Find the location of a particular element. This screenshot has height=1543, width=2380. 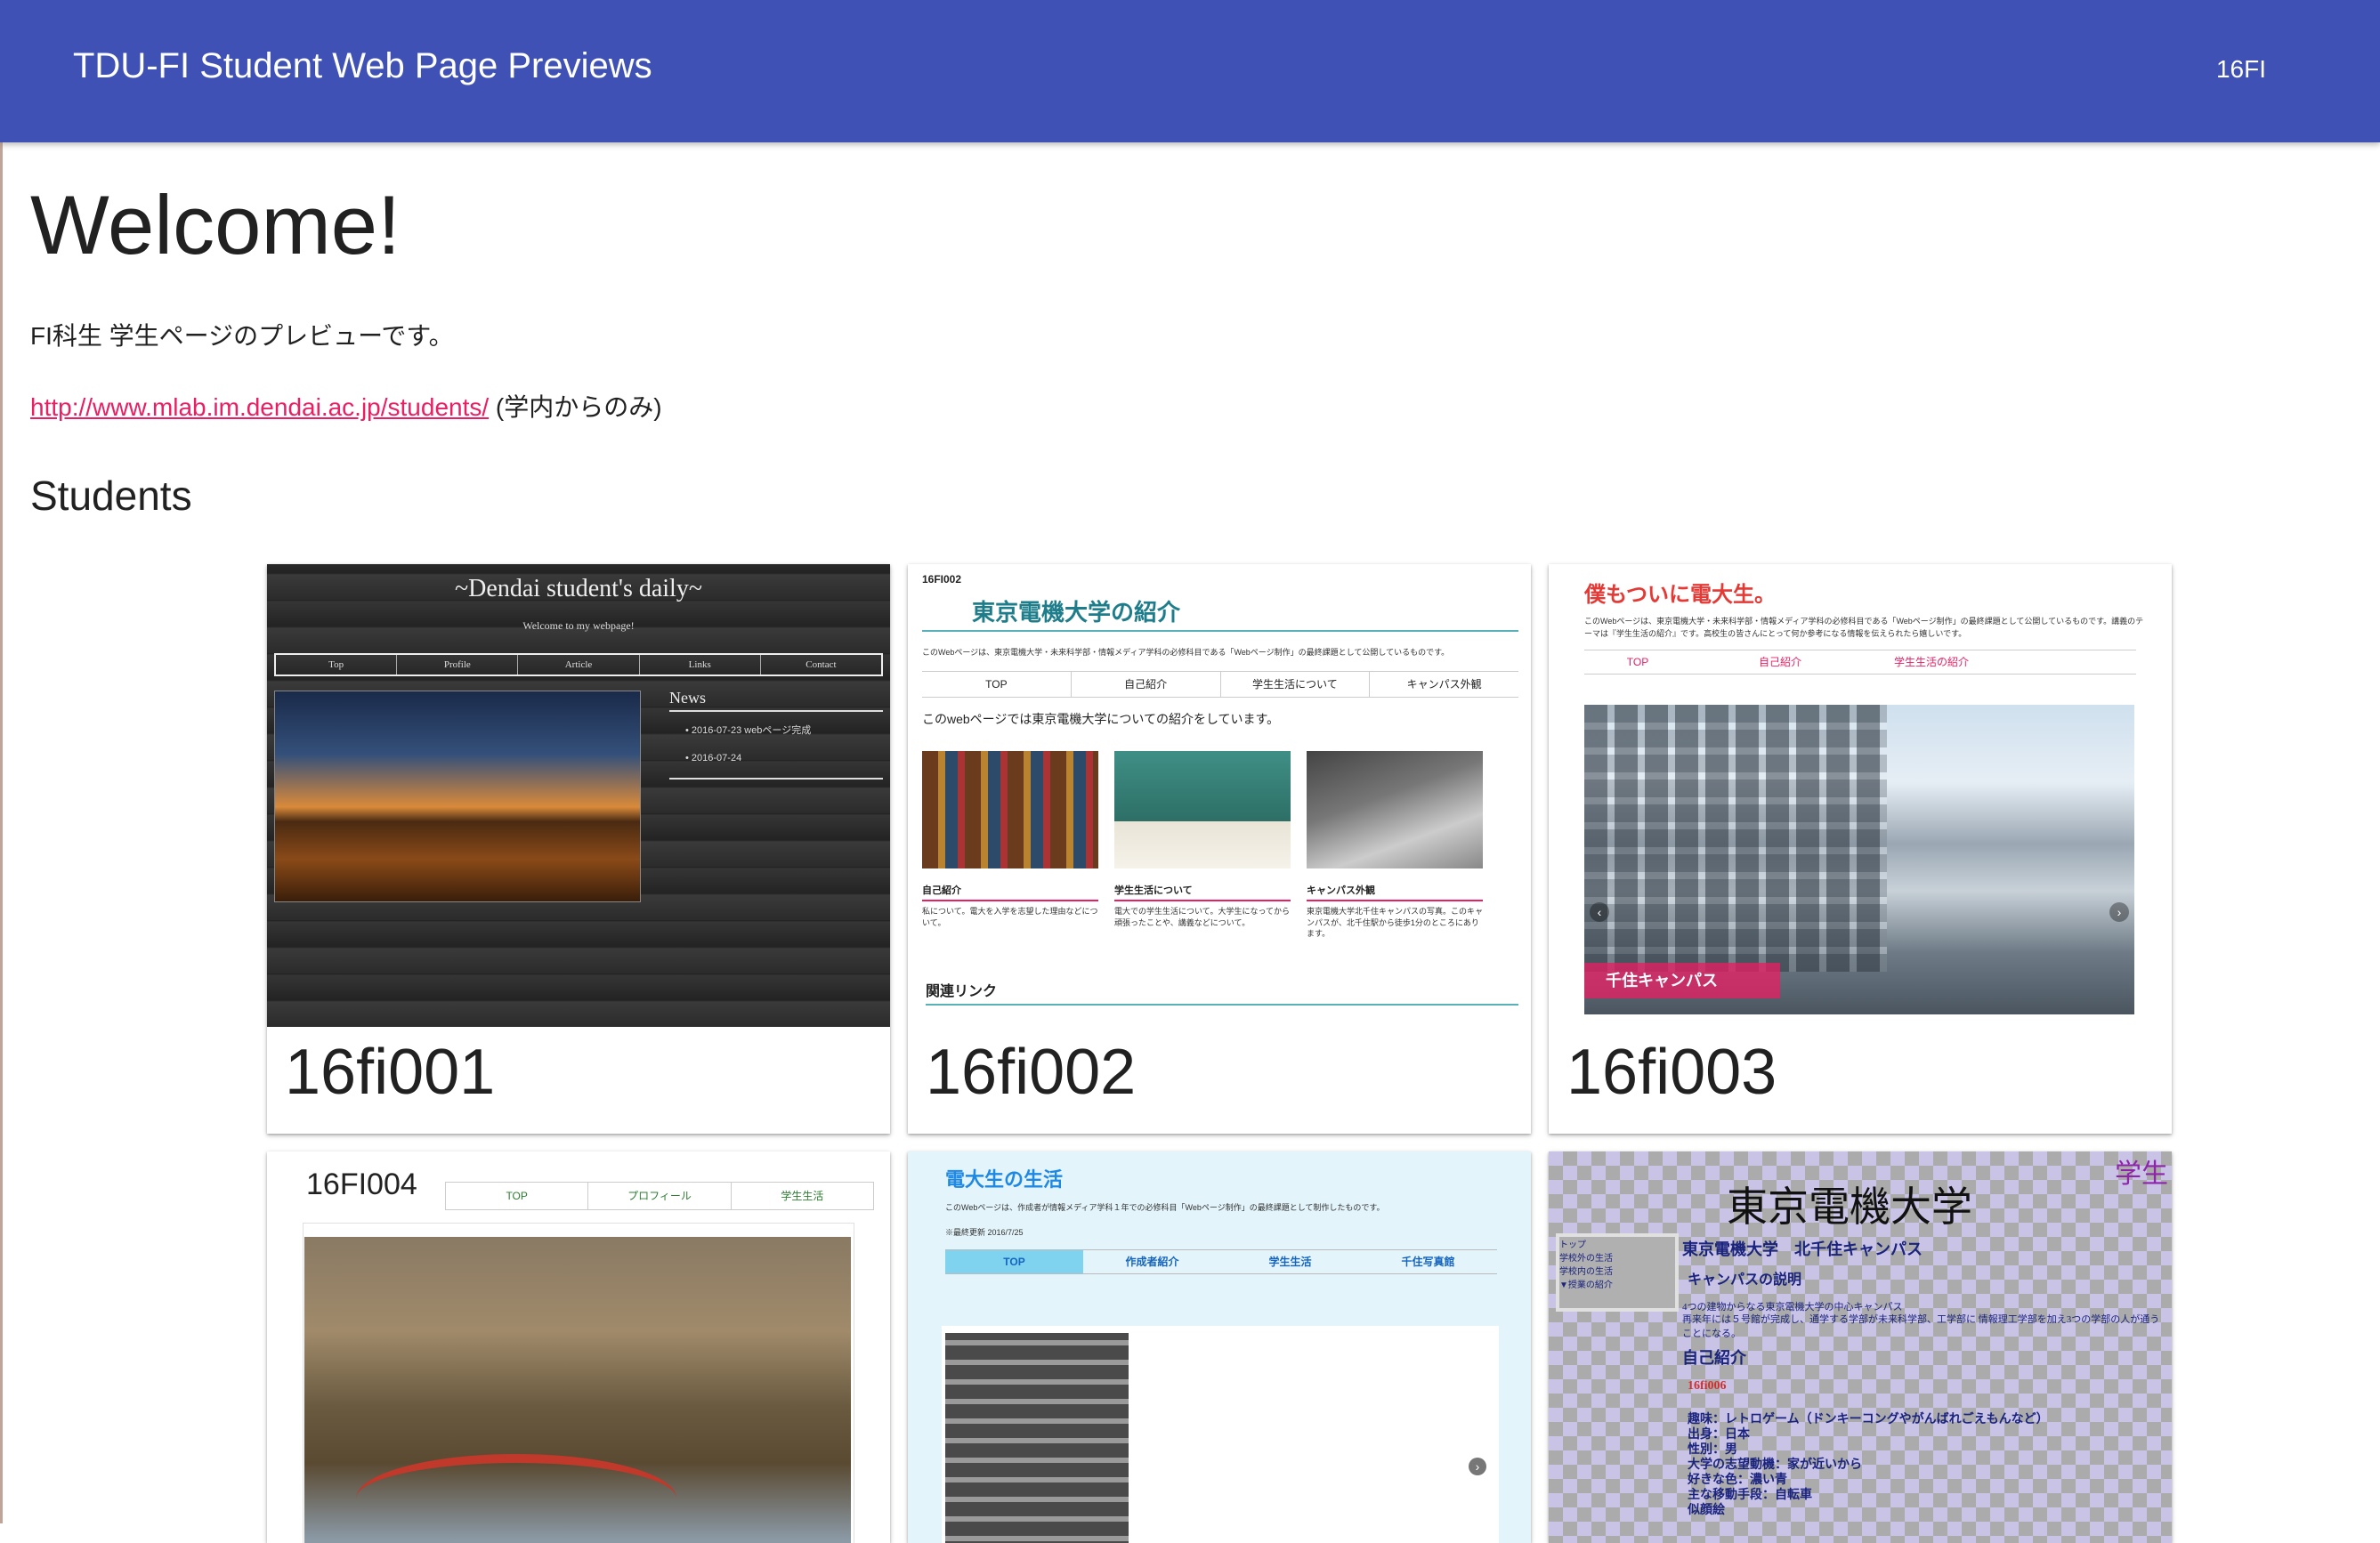

preview-nav-item: プロフィール is located at coordinates (660, 1196).